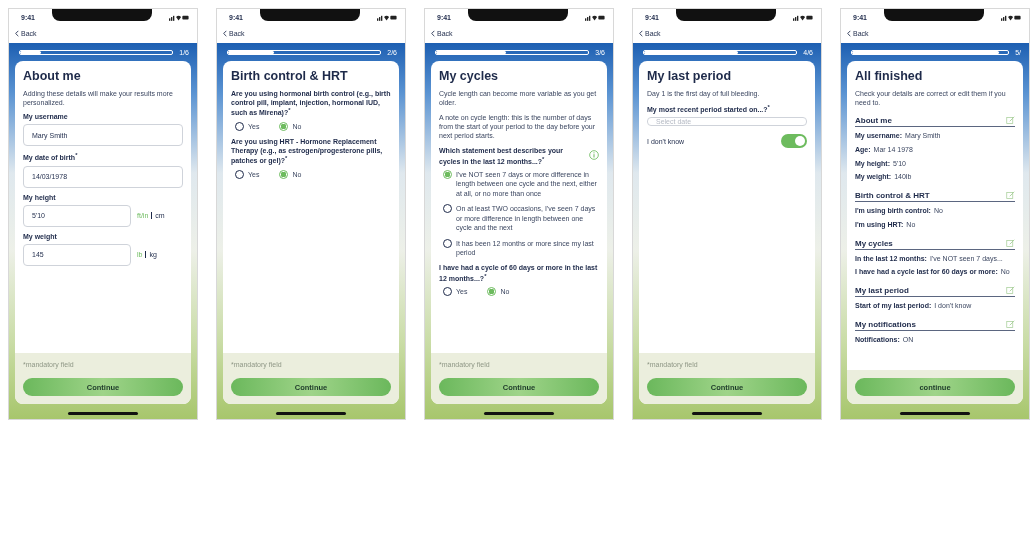  Describe the element at coordinates (874, 243) in the screenshot. I see `section-title: My cycles` at that location.